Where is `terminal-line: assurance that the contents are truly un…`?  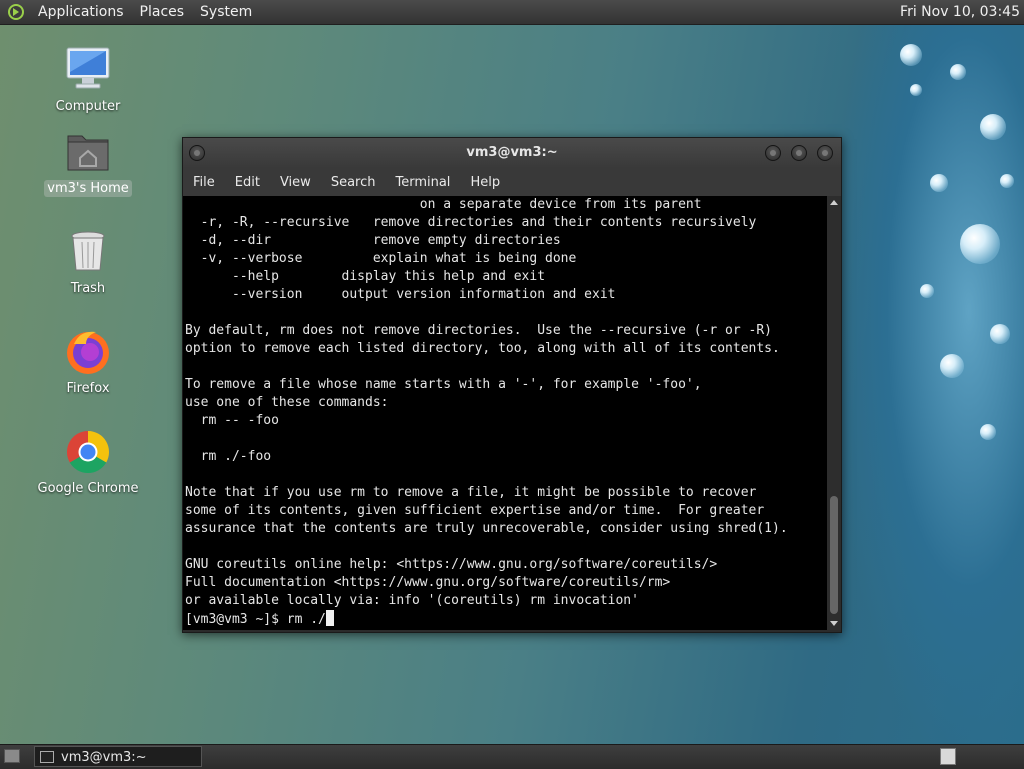
terminal-line: assurance that the contents are truly un… is located at coordinates (486, 528).